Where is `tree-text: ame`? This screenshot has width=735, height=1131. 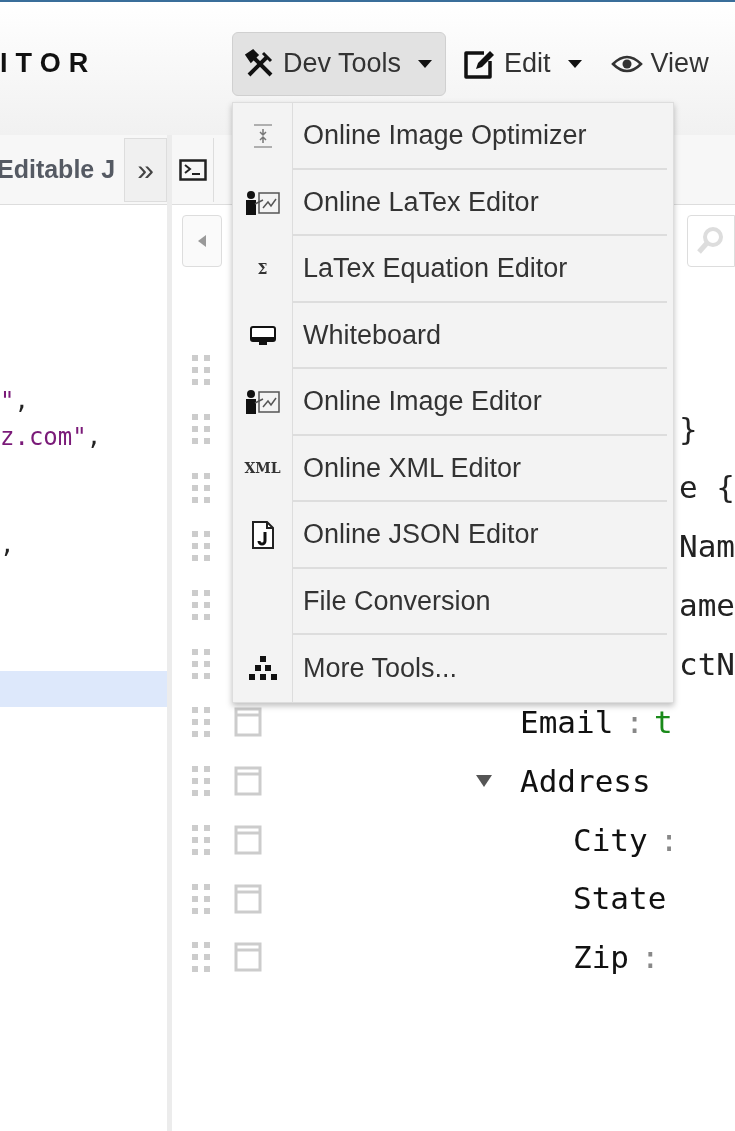 tree-text: ame is located at coordinates (707, 605).